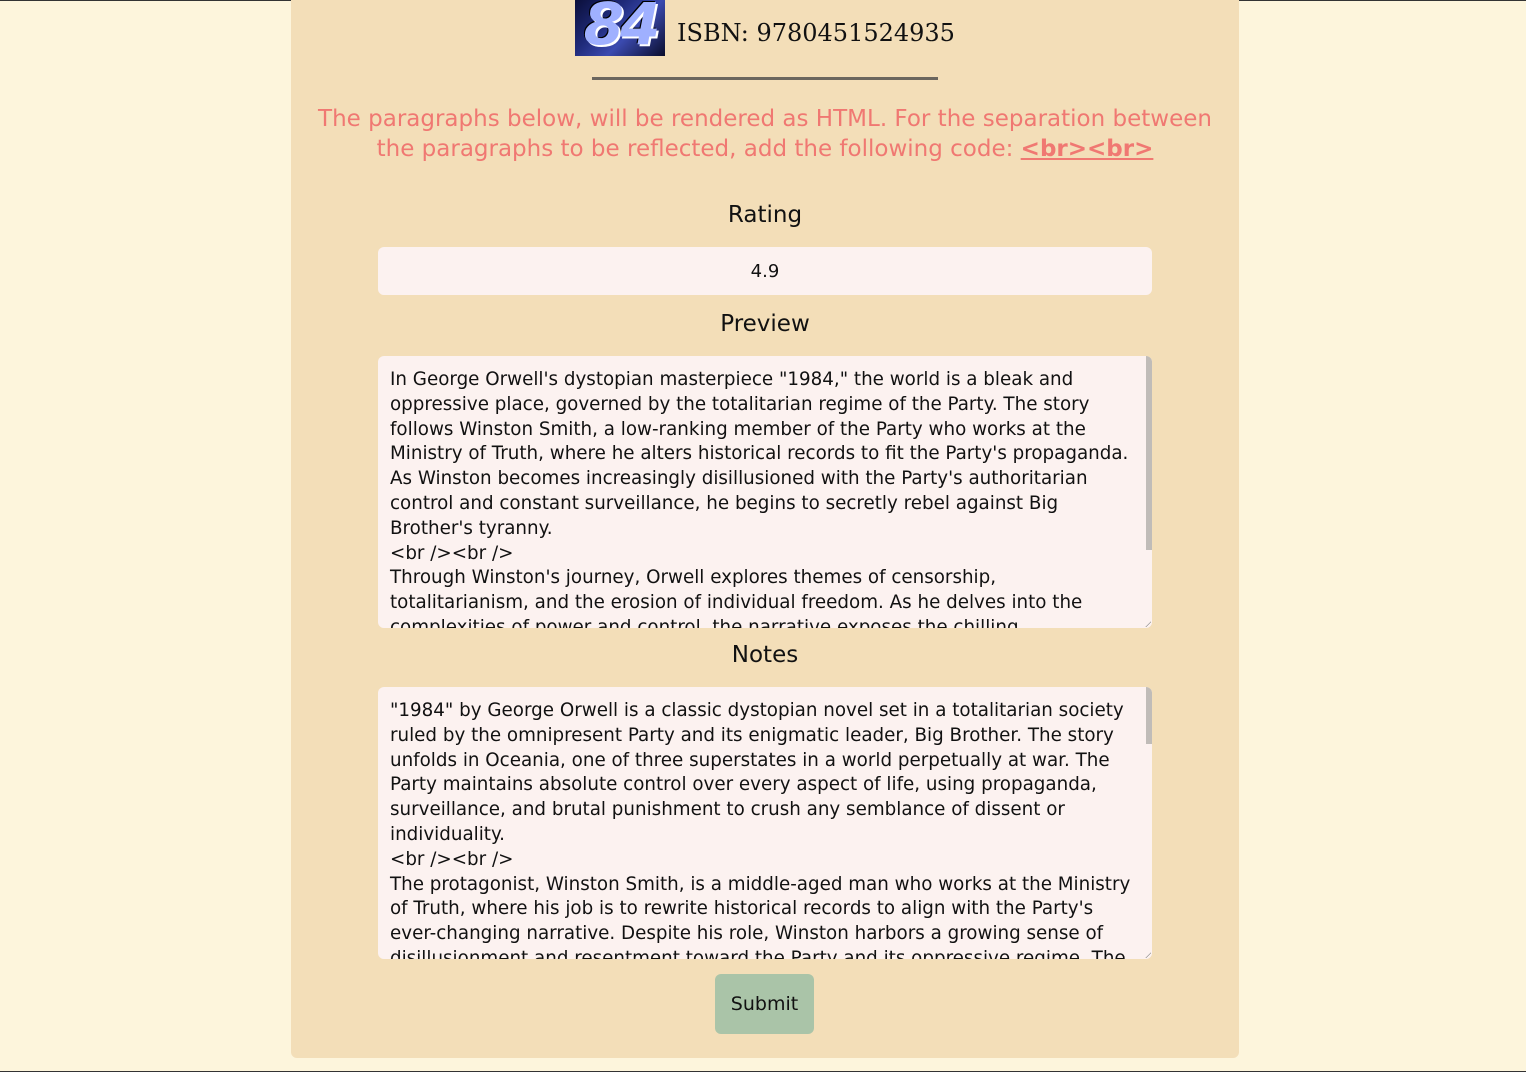 This screenshot has width=1526, height=1072. What do you see at coordinates (765, 324) in the screenshot?
I see `preview-label: Preview` at bounding box center [765, 324].